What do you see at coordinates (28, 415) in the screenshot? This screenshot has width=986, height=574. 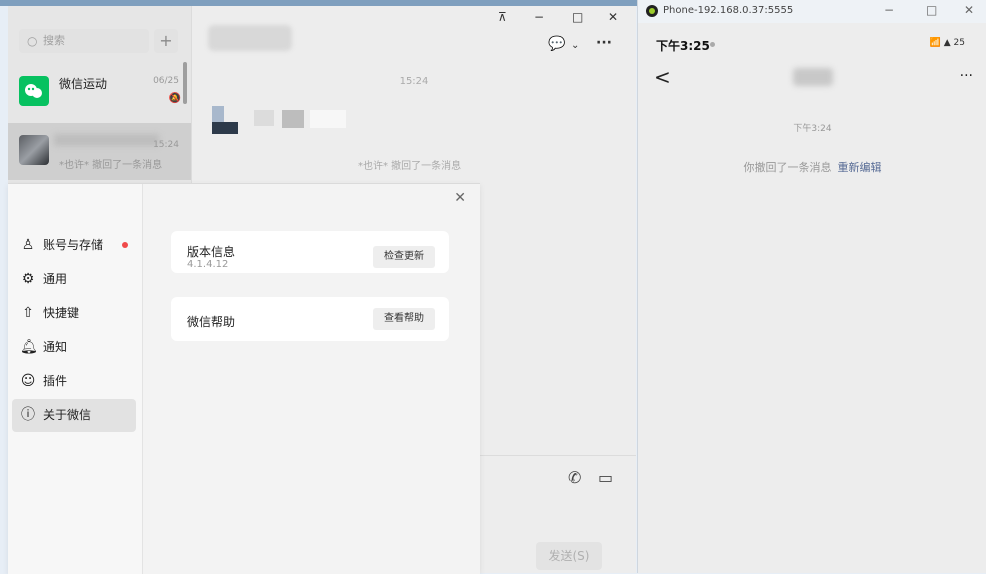 I see `info-icon: ⓘ` at bounding box center [28, 415].